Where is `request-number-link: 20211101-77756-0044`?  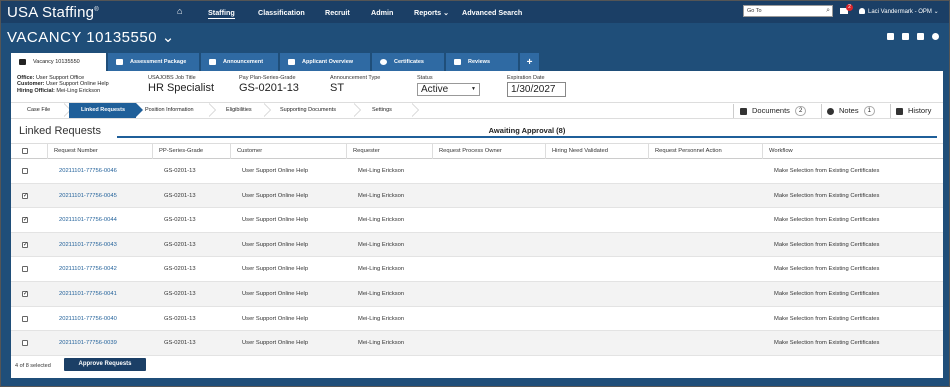
request-number-link: 20211101-77756-0044 is located at coordinates (85, 220).